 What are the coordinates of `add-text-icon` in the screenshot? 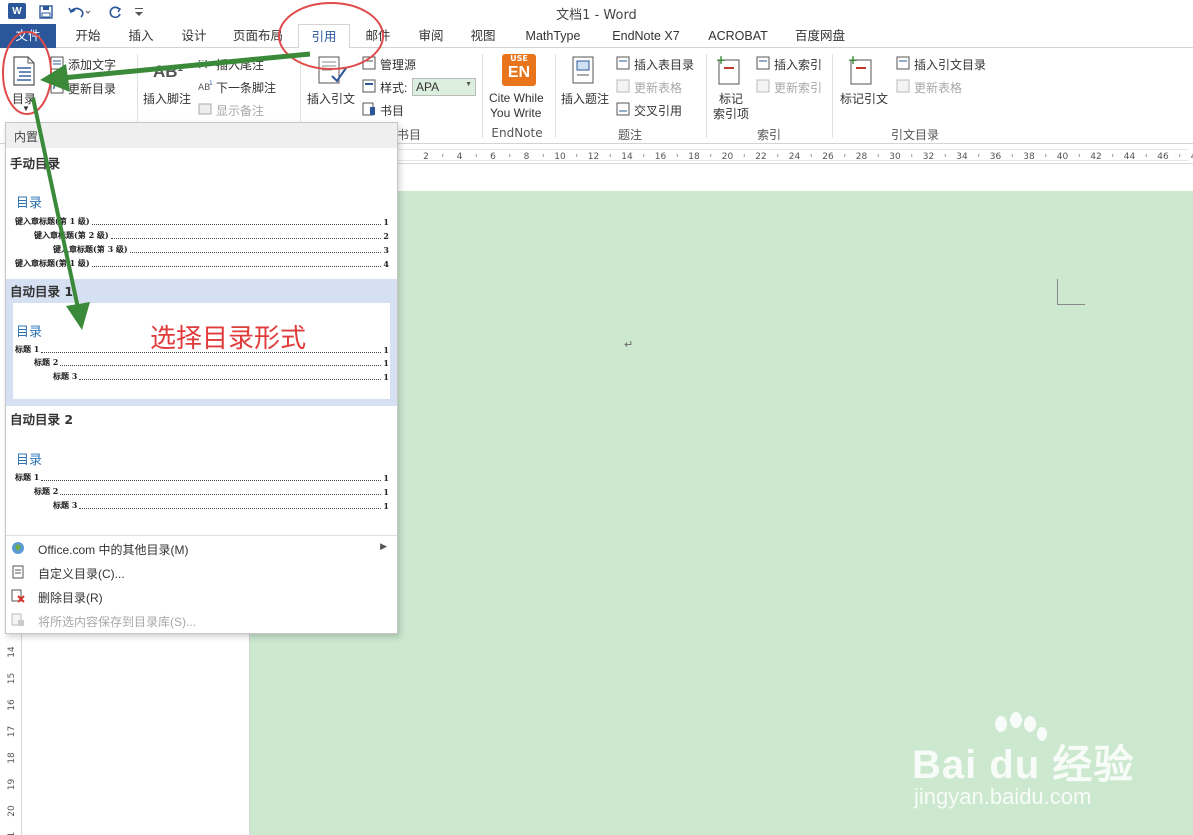 It's located at (57, 64).